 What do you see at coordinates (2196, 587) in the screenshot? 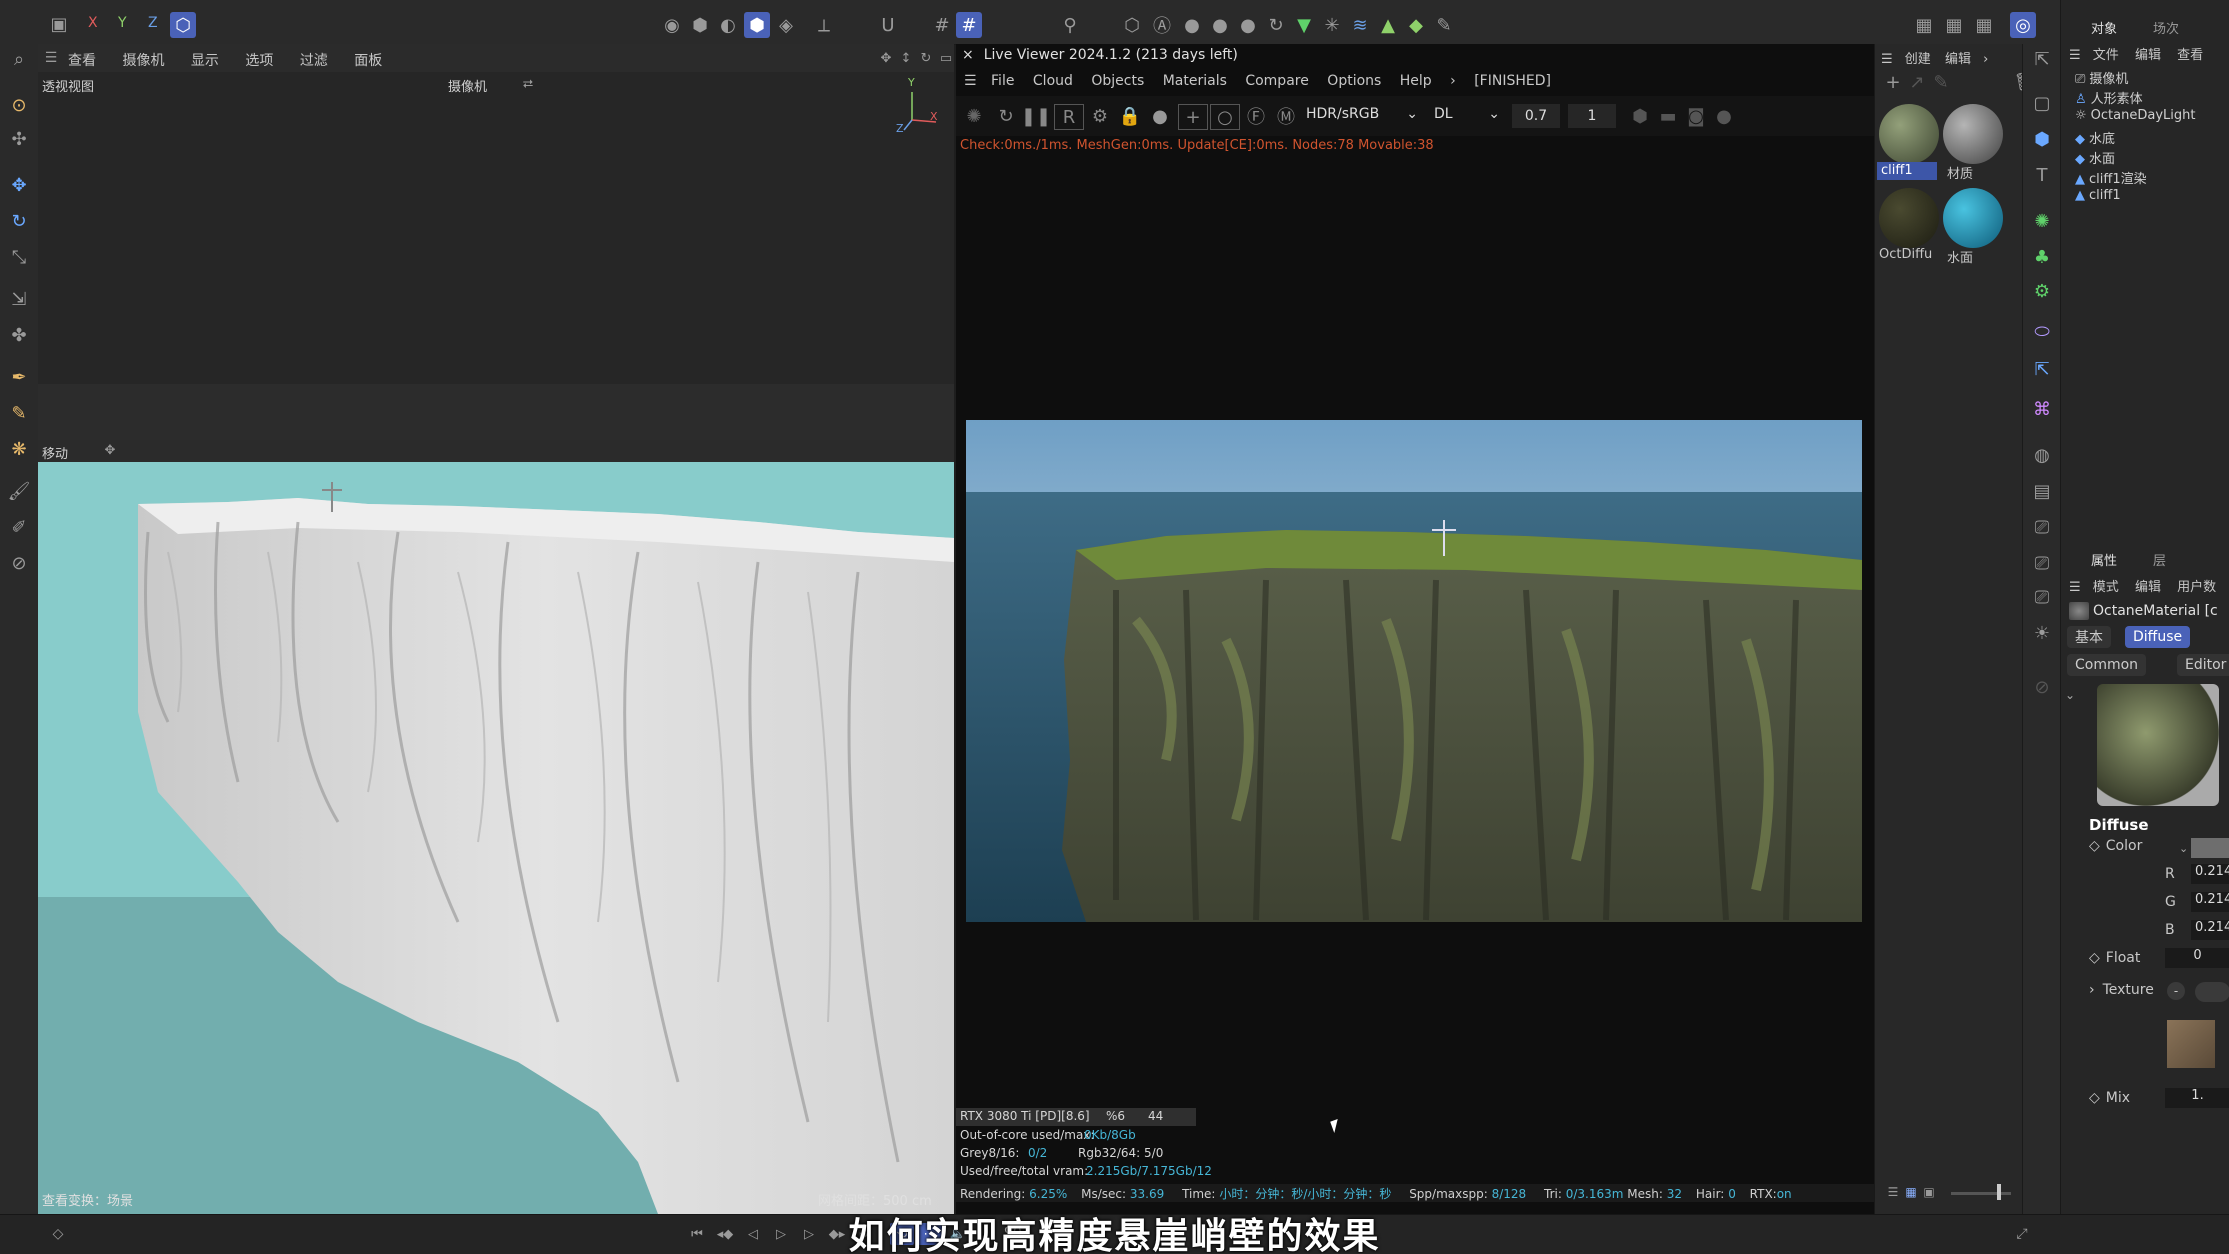
I see `attr-menu-user-data: 用户数` at bounding box center [2196, 587].